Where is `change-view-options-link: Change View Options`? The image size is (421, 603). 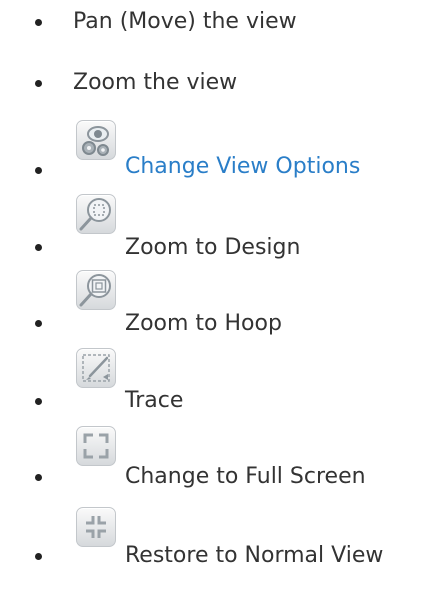
change-view-options-link: Change View Options is located at coordinates (242, 167).